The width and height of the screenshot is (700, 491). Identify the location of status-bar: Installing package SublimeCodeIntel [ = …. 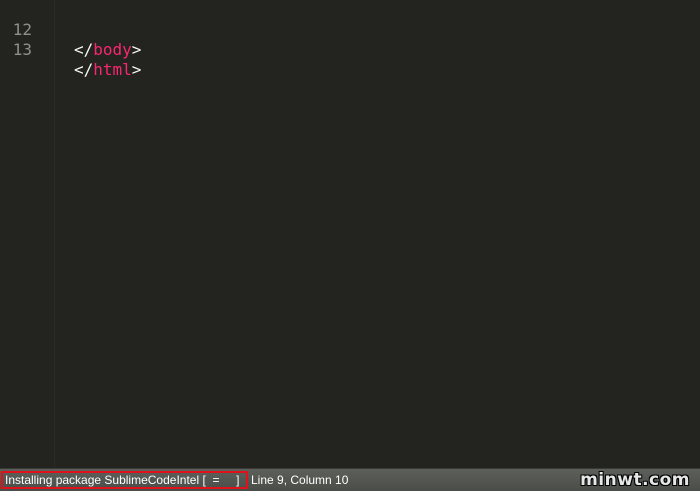
(350, 479).